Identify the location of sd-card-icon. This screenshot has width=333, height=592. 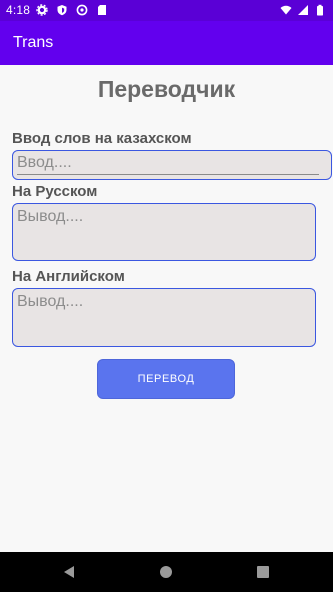
(102, 10).